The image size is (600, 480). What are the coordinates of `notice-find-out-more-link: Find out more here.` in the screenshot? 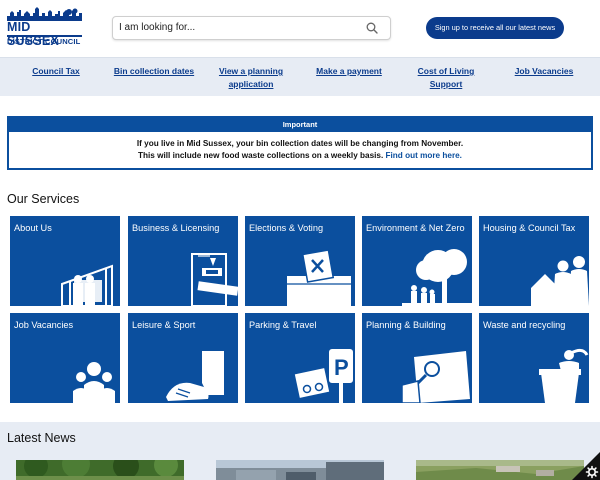 It's located at (424, 155).